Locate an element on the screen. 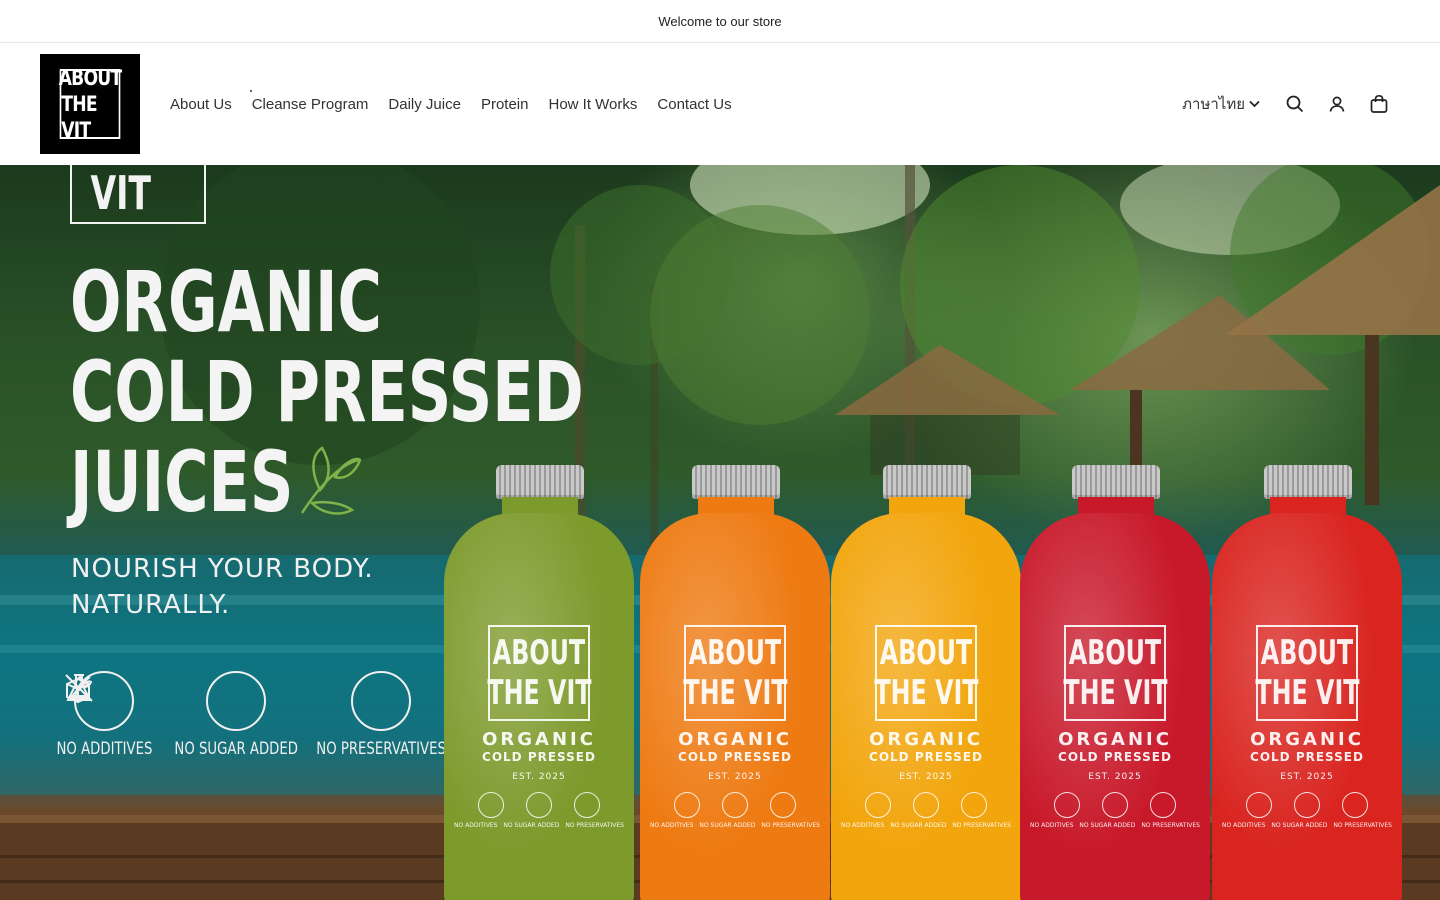 This screenshot has height=900, width=1440. language-label: ภาษาไทย is located at coordinates (1213, 104).